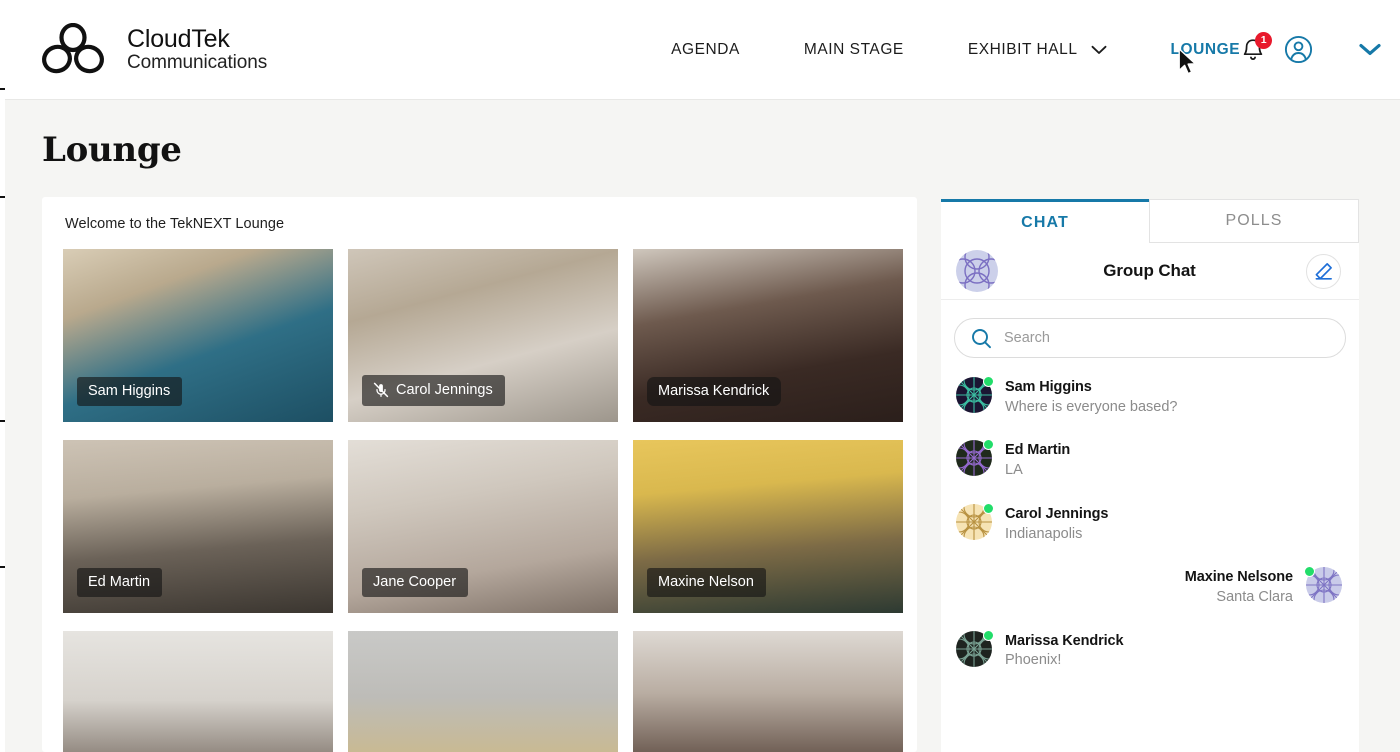 This screenshot has width=1400, height=752. What do you see at coordinates (1056, 523) in the screenshot?
I see `chat-message-body: Carol Jennings Indianapolis` at bounding box center [1056, 523].